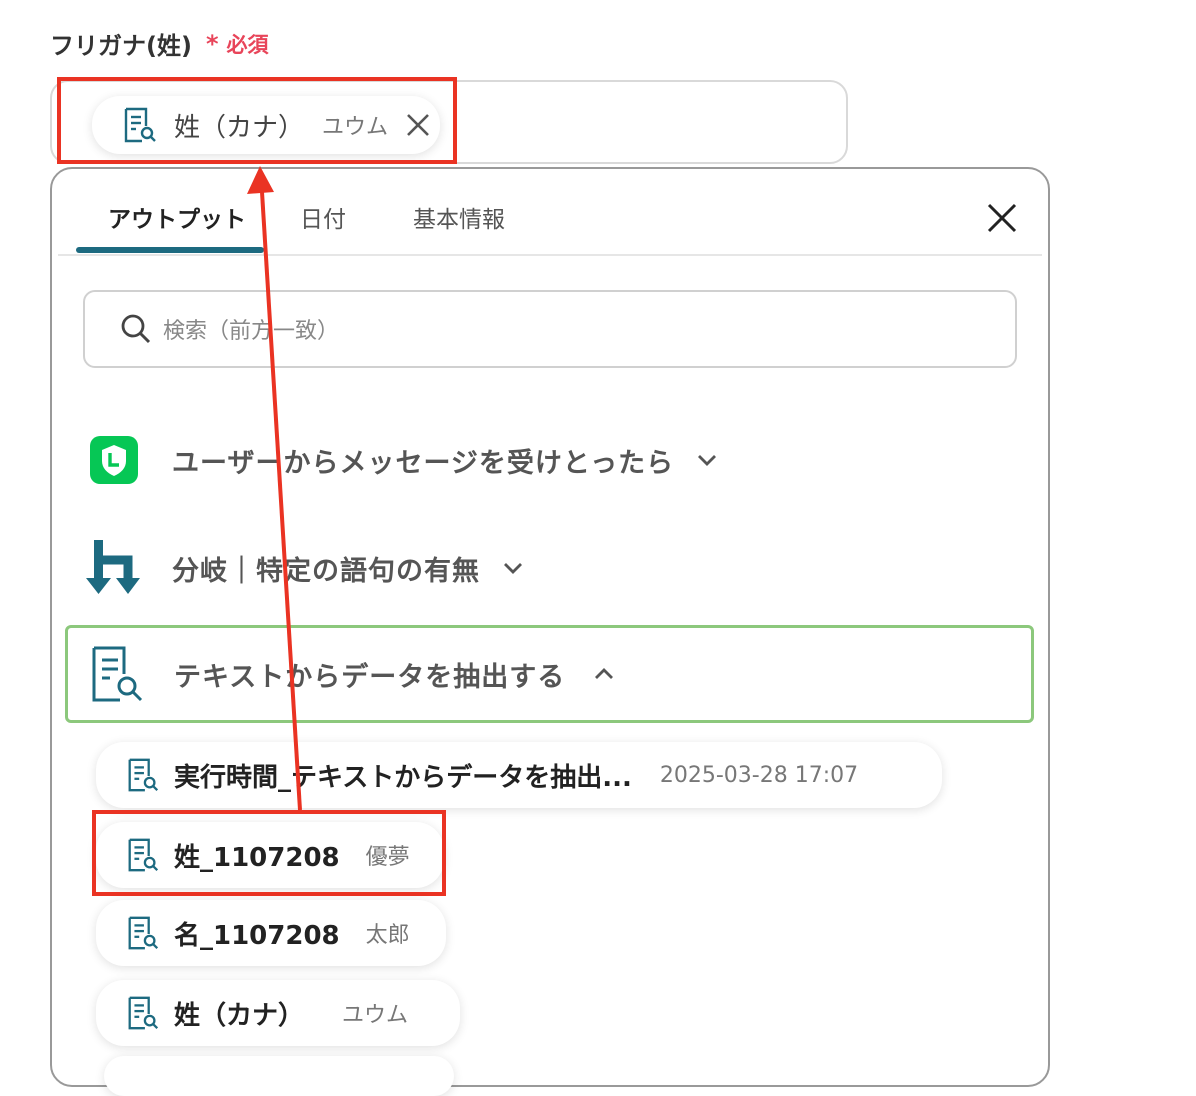  I want to click on item-name: 名_1107208, so click(257, 935).